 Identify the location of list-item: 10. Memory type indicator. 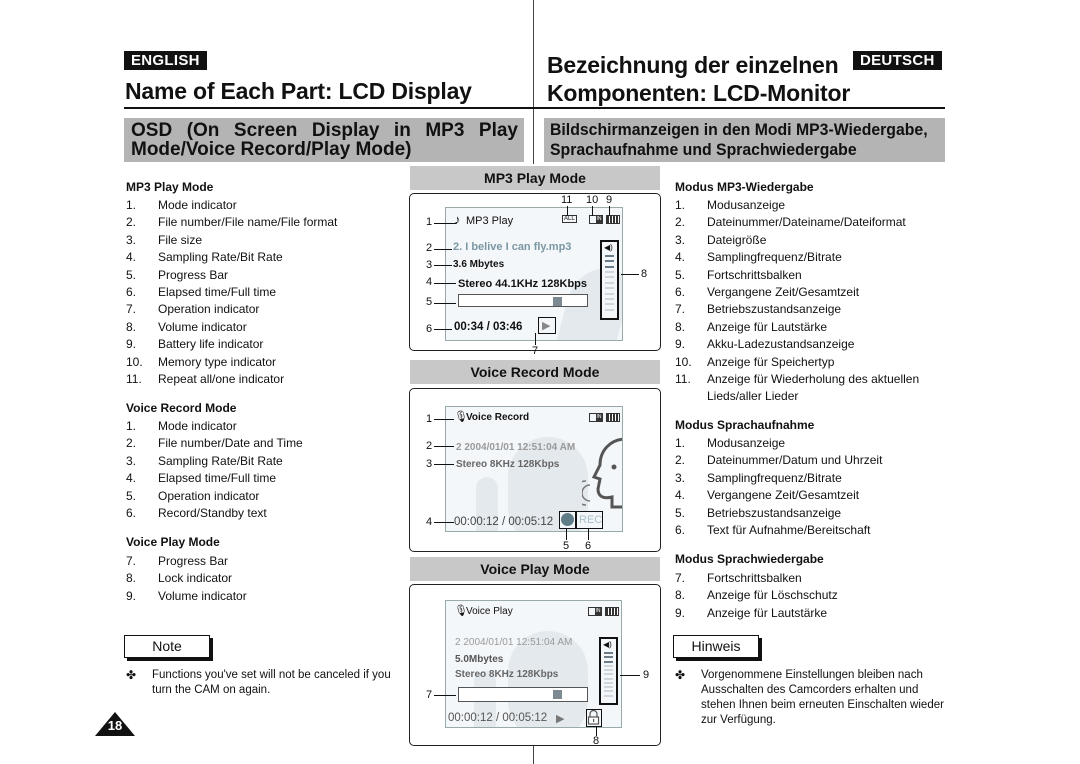
(266, 362).